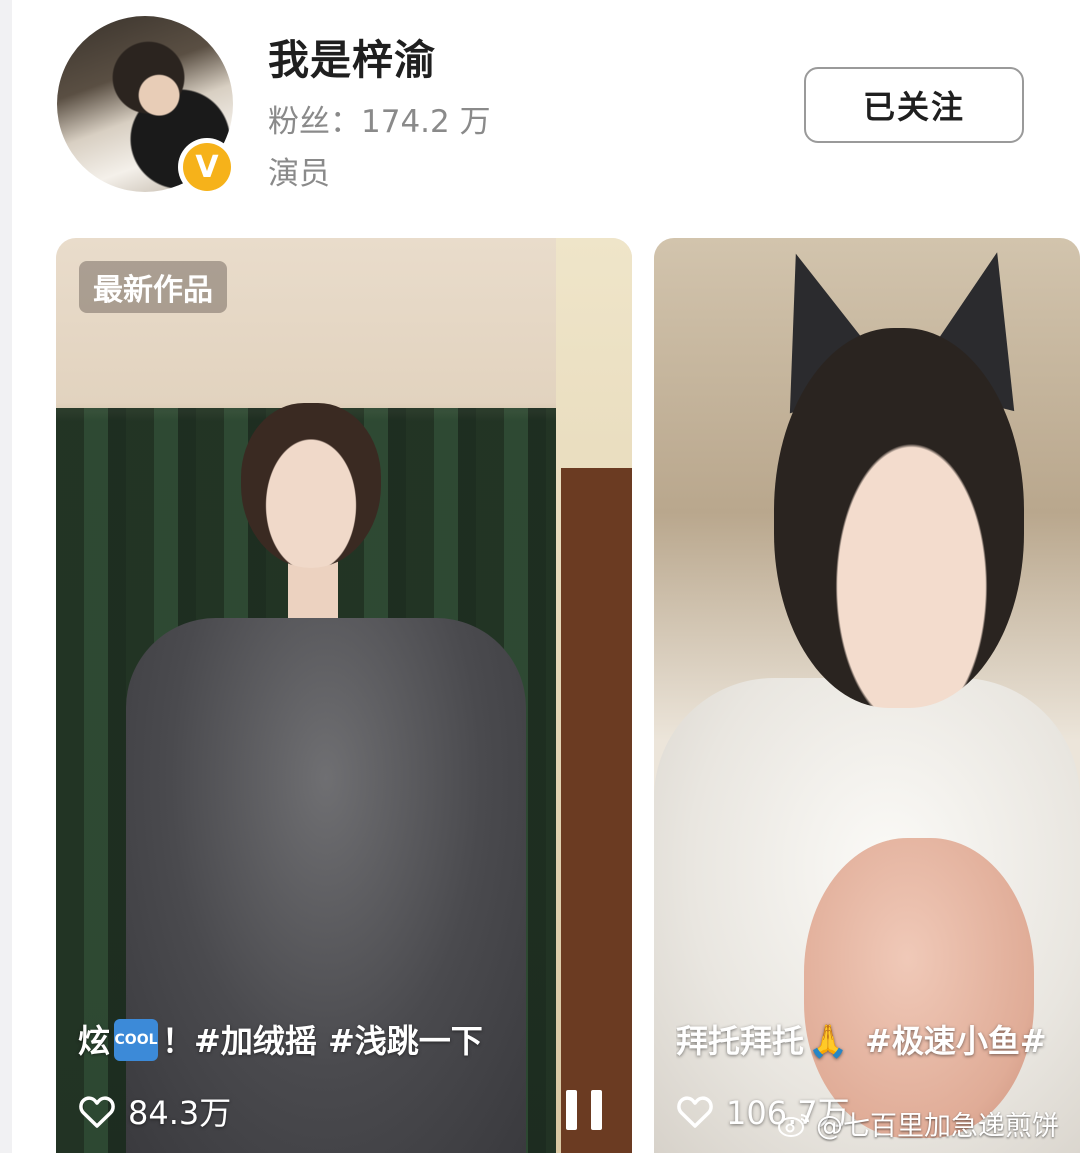  I want to click on caption-text: 拜托拜托, so click(740, 1041).